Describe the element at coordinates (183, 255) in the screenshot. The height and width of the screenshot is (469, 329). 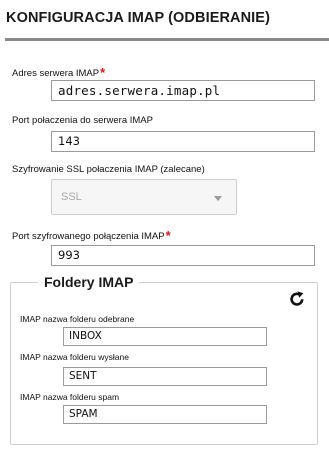
I see `ssl-port-input: 993` at that location.